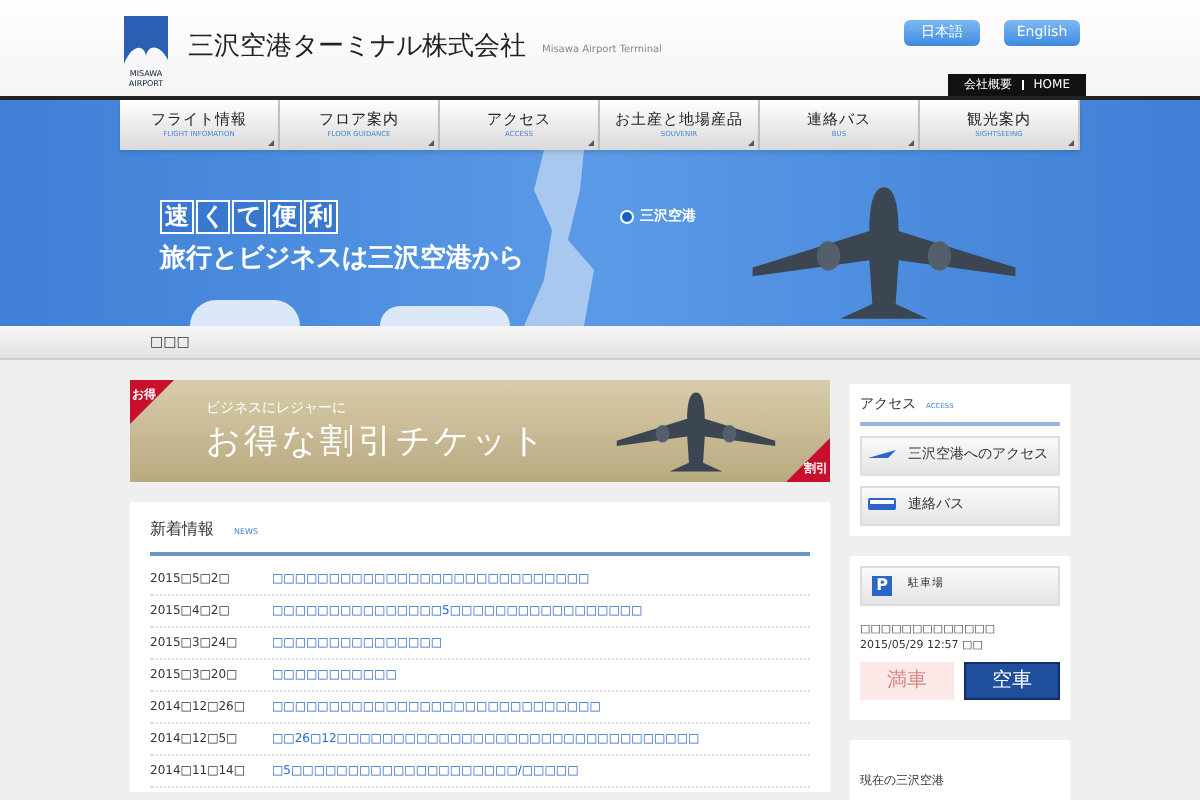  What do you see at coordinates (182, 530) in the screenshot?
I see `news-title: 新着情報` at bounding box center [182, 530].